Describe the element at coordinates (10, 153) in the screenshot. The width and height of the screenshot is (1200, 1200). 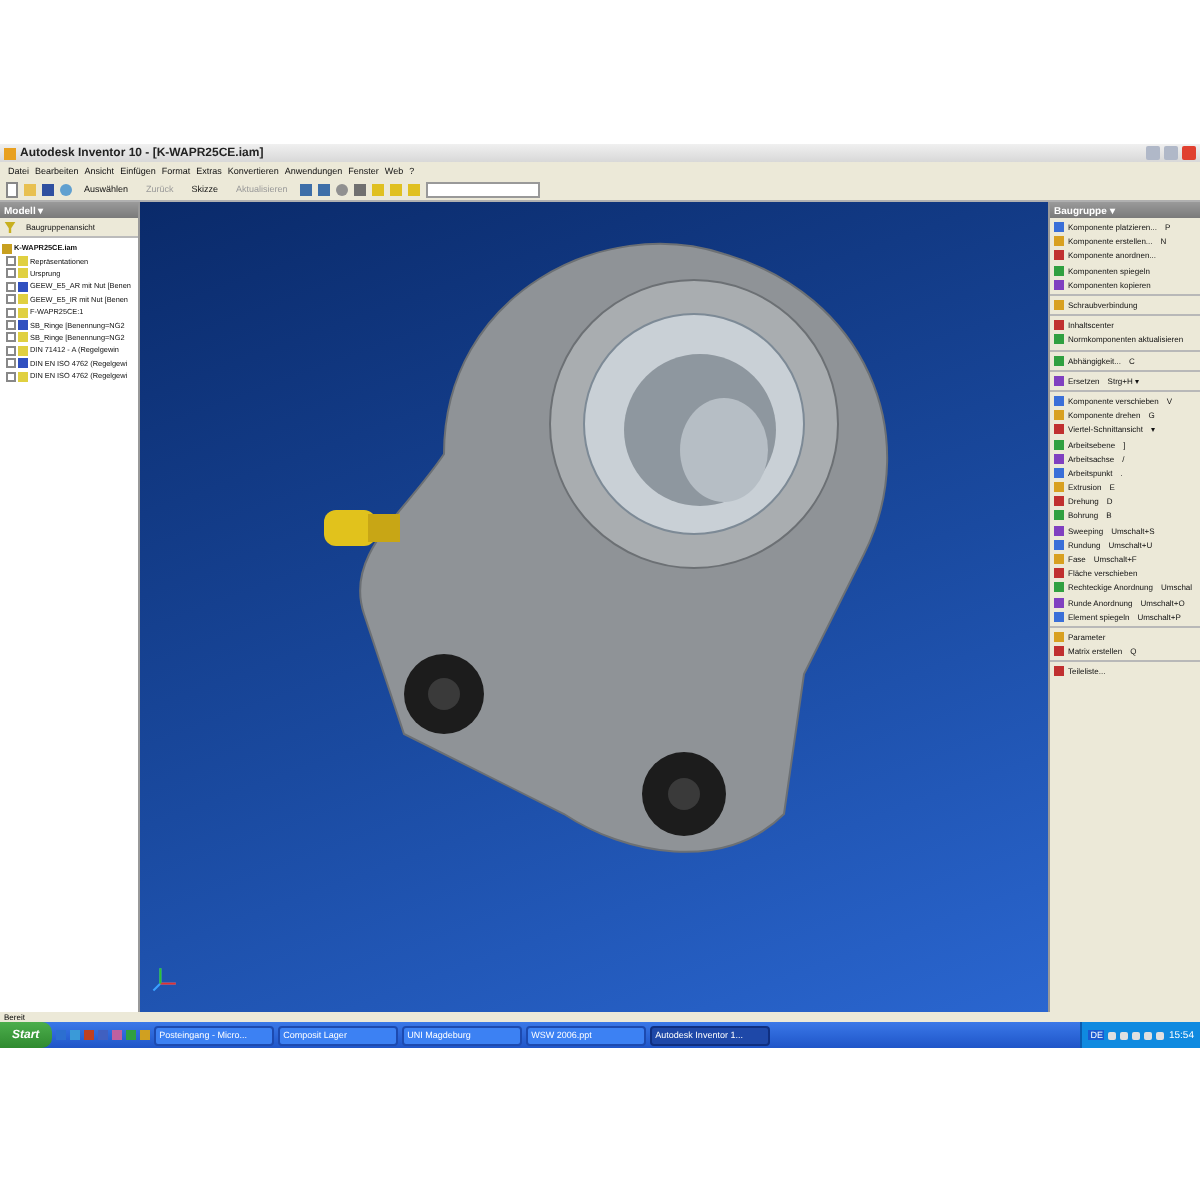
I see `app-icon` at that location.